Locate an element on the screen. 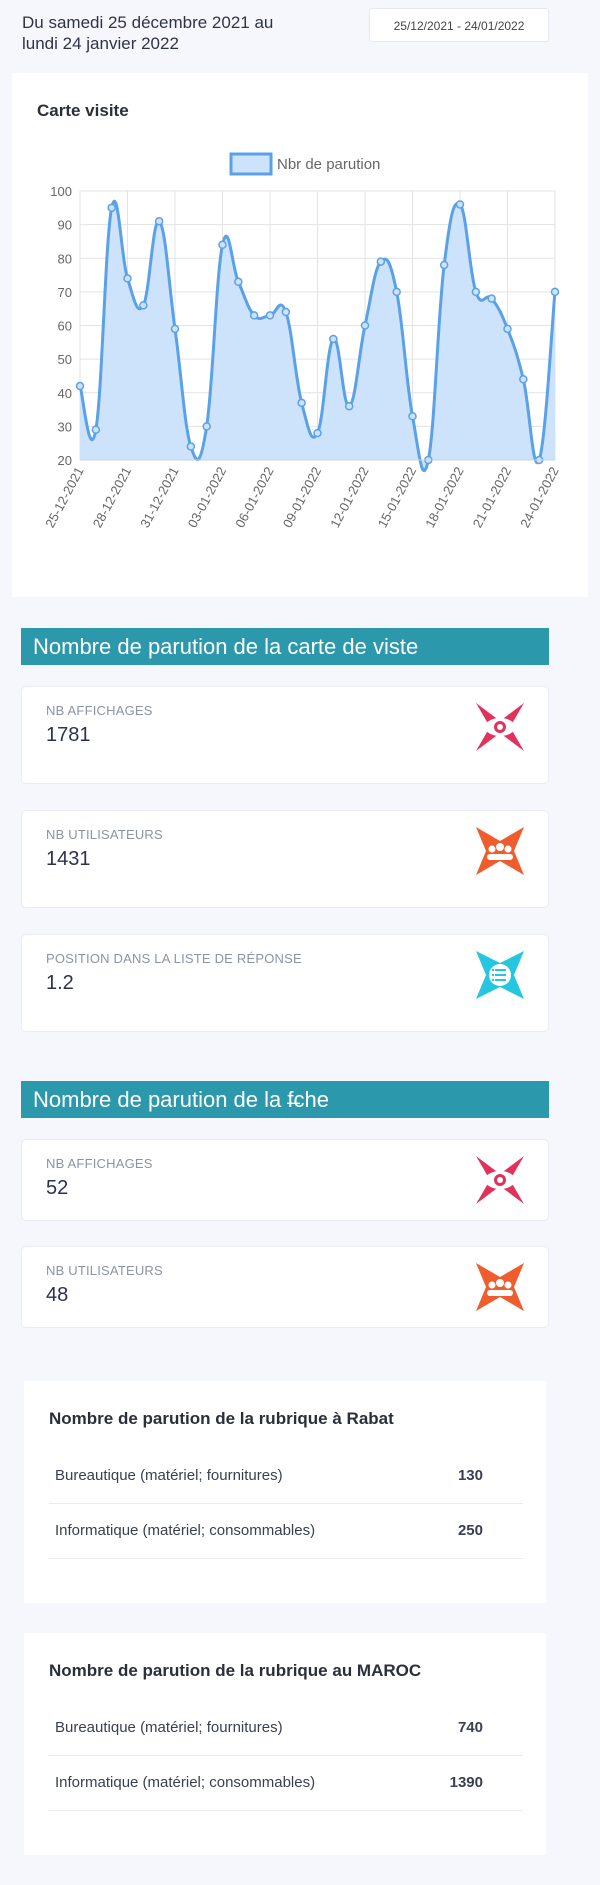 This screenshot has height=1885, width=600. section-title-fiche: Nombre de parution de la f̶che is located at coordinates (285, 1099).